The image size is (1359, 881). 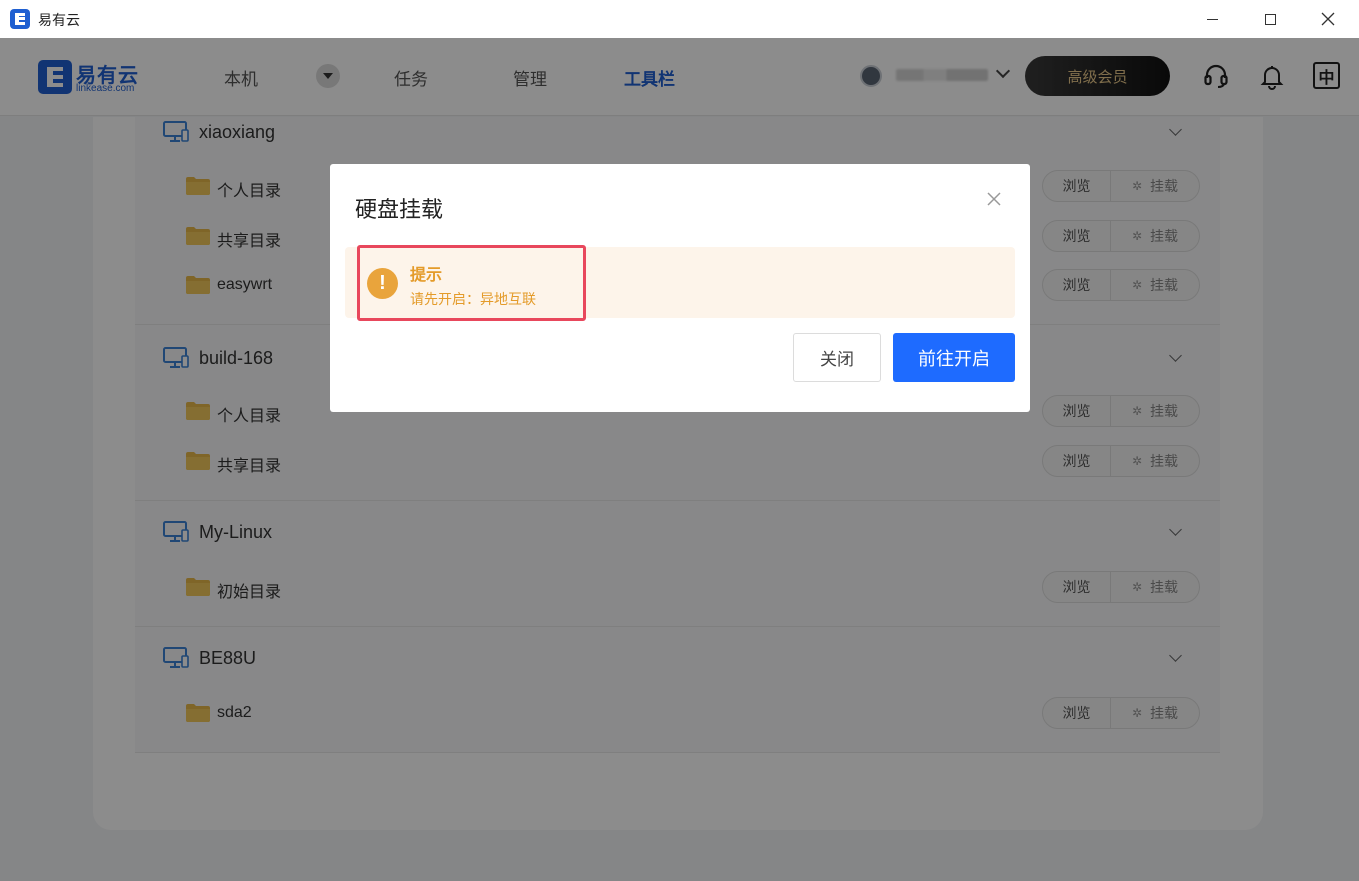 What do you see at coordinates (679, 19) in the screenshot?
I see `window-titlebar: 易有云` at bounding box center [679, 19].